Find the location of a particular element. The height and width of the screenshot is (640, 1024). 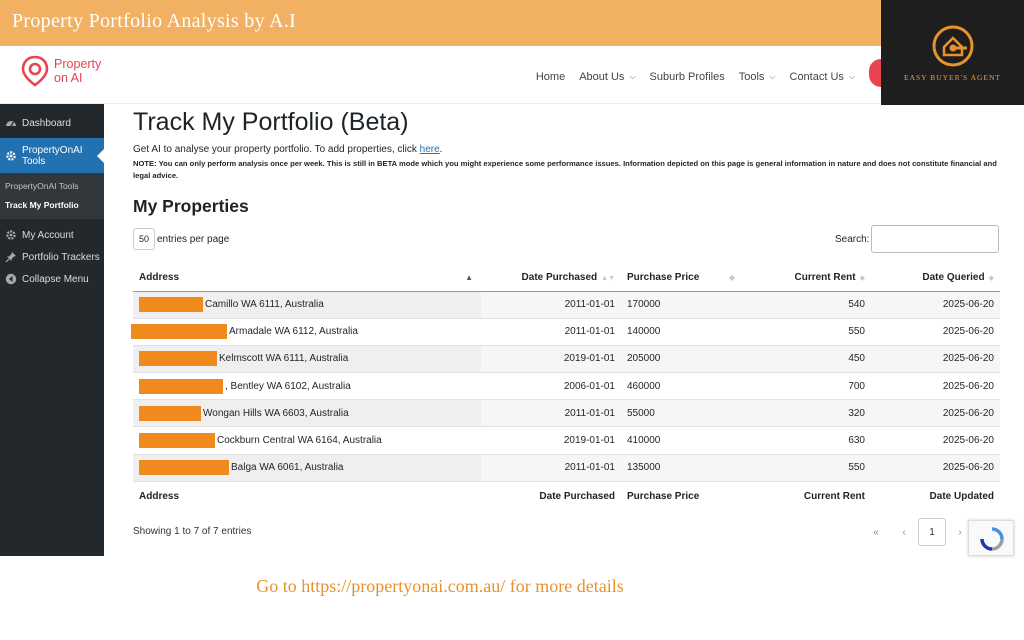

sidebar-item-label: Dashboard is located at coordinates (46, 123).